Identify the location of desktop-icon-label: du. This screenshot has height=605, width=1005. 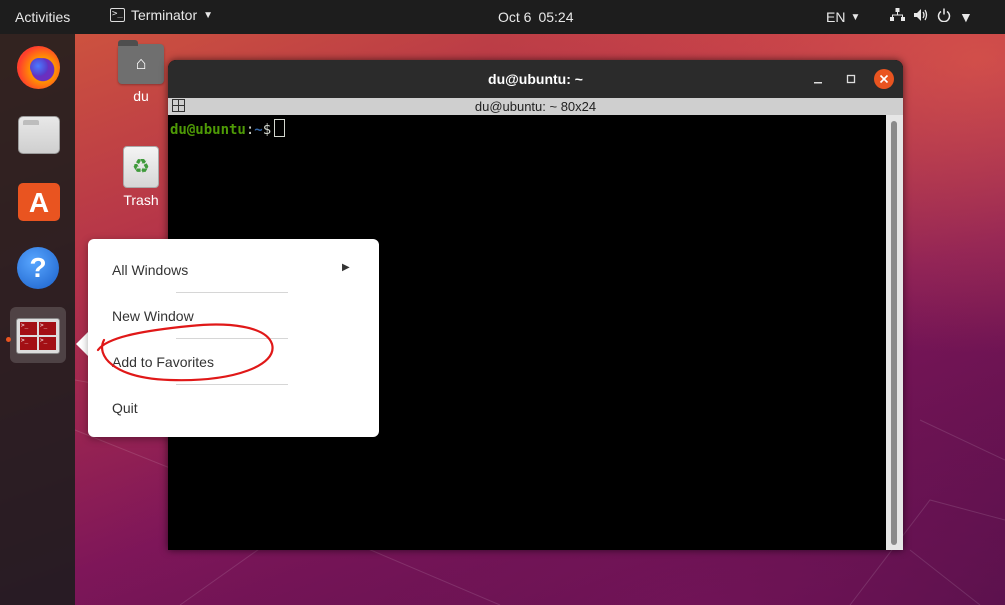
(141, 96).